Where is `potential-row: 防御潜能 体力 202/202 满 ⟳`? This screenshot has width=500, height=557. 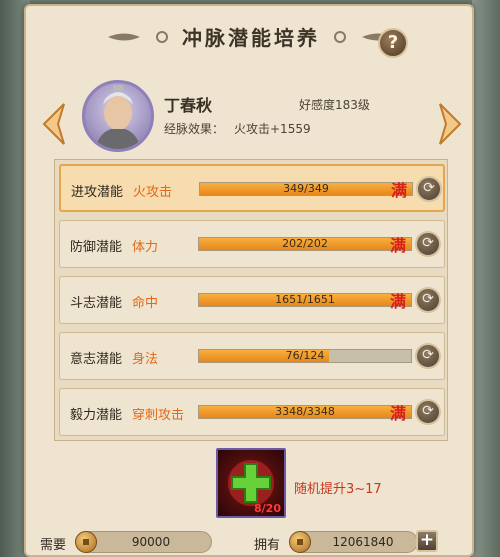
potential-row: 防御潜能 体力 202/202 满 ⟳ is located at coordinates (252, 244).